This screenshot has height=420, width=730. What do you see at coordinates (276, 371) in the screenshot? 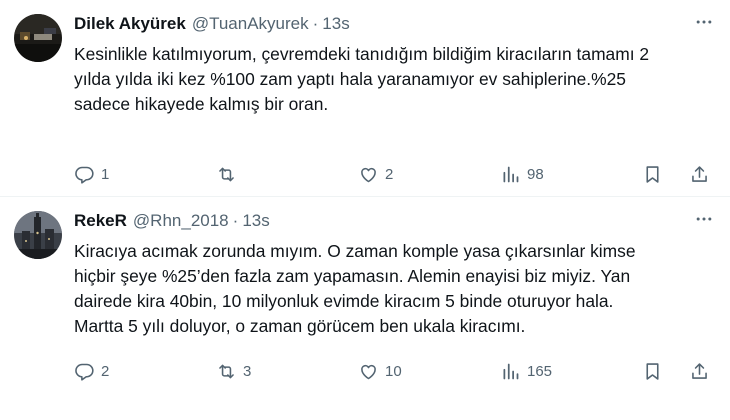
I see `retweet-button: 3` at bounding box center [276, 371].